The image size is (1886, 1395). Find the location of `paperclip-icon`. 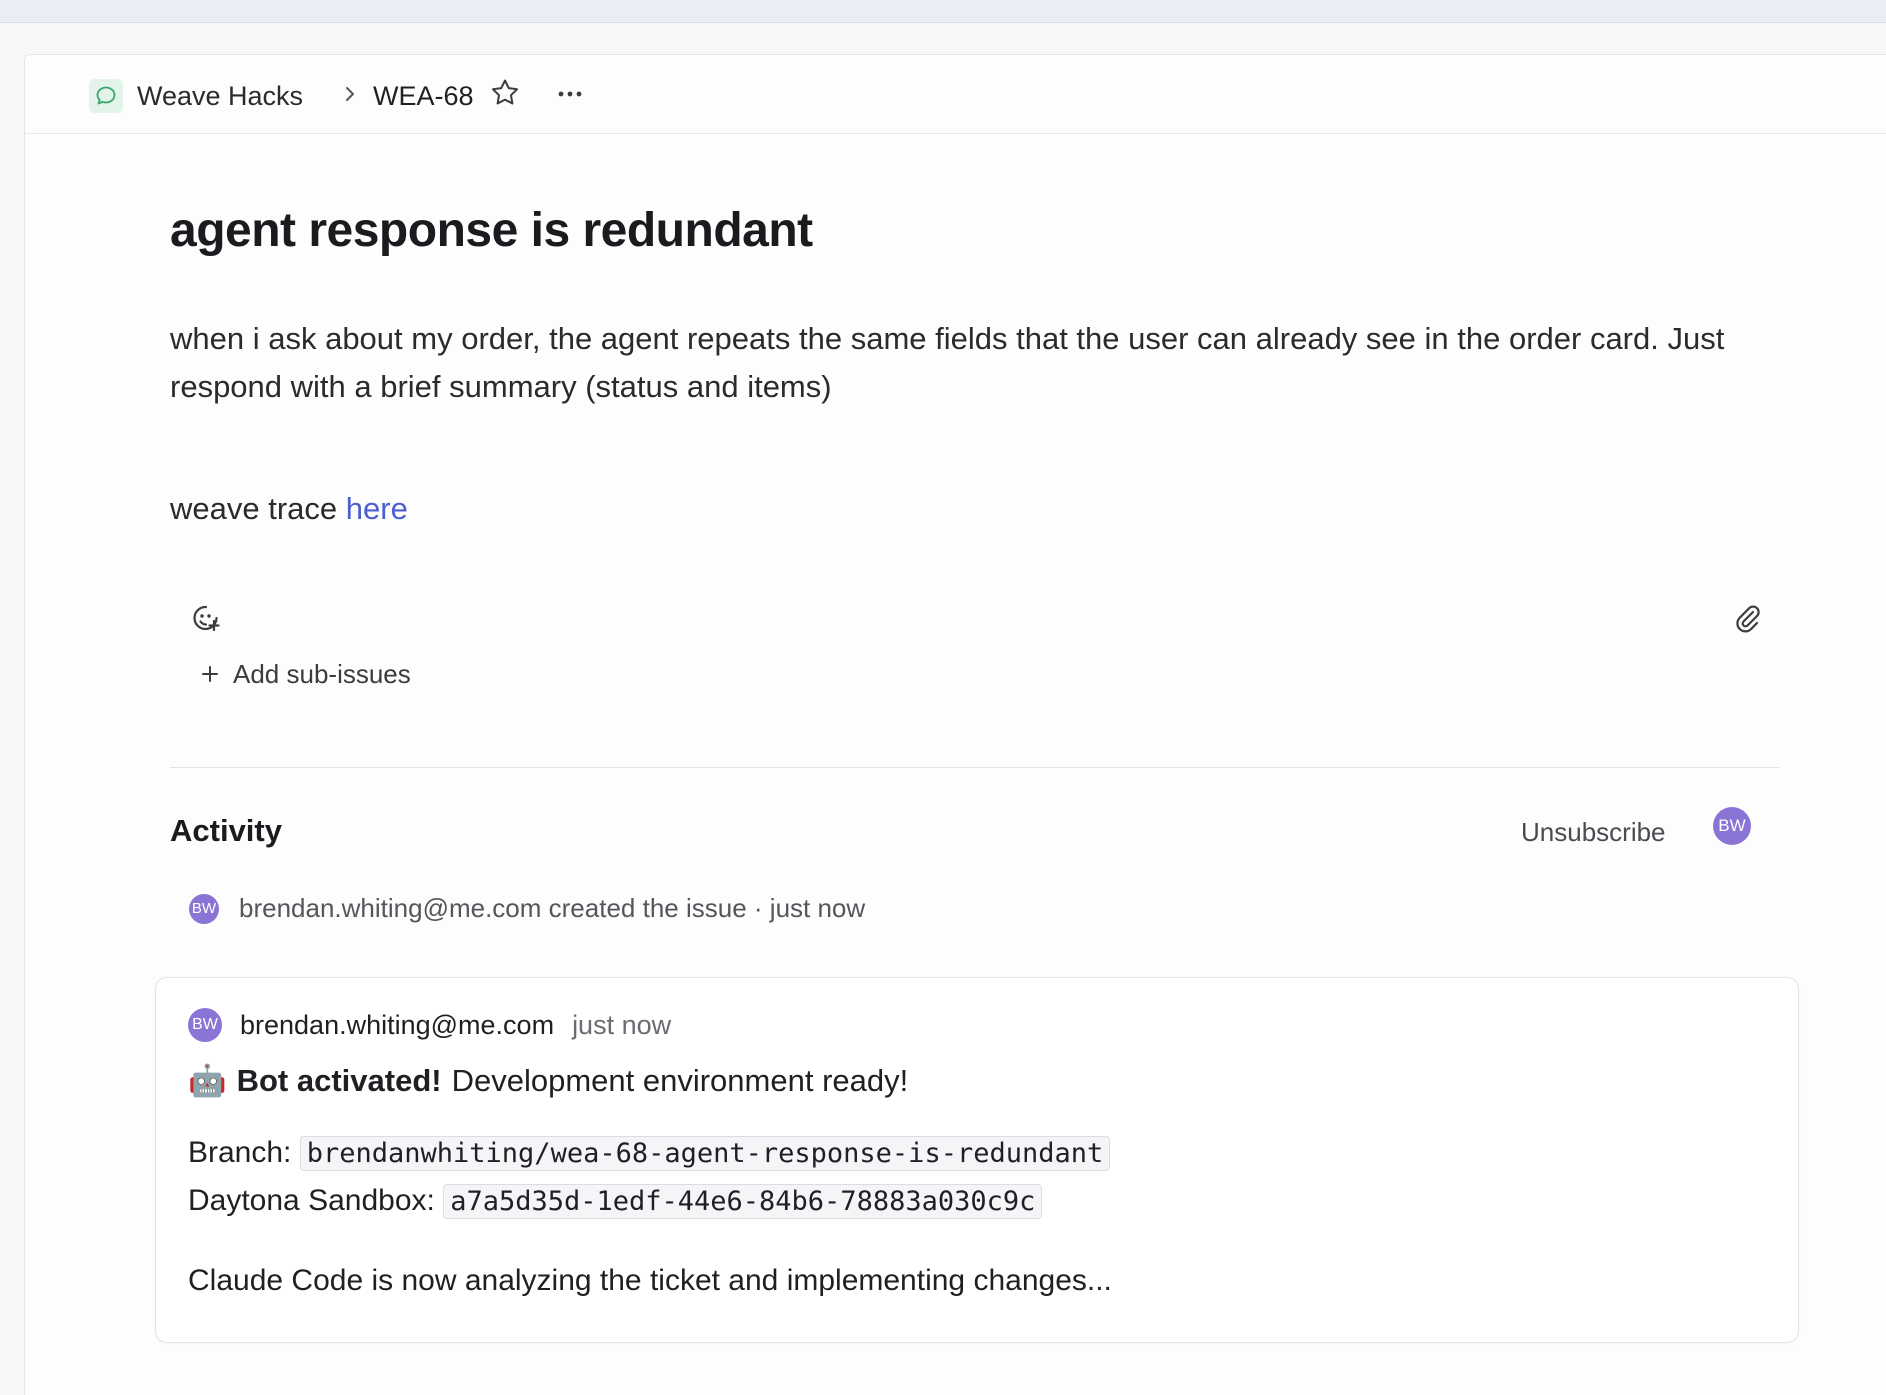

paperclip-icon is located at coordinates (1746, 620).